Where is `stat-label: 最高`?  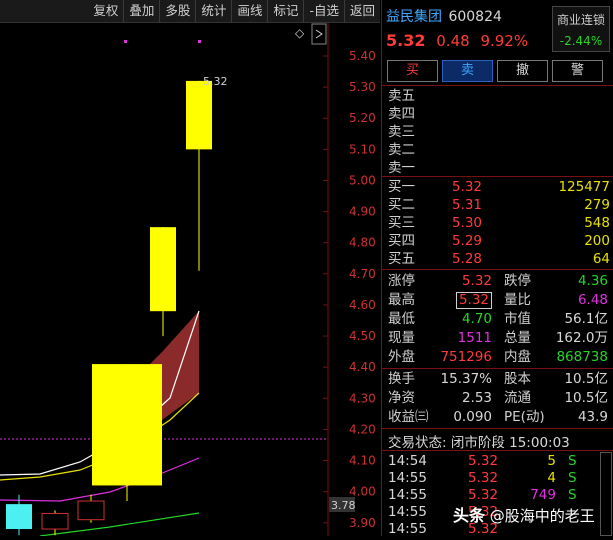 stat-label: 最高 is located at coordinates (401, 300).